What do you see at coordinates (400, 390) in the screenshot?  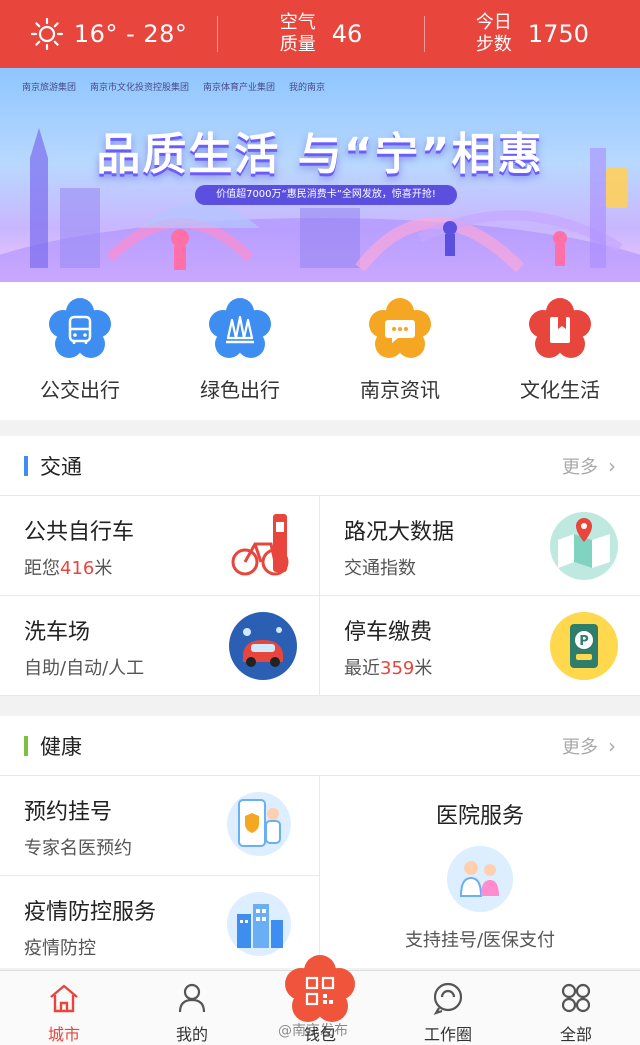 I see `quick-item-label: 南京资讯` at bounding box center [400, 390].